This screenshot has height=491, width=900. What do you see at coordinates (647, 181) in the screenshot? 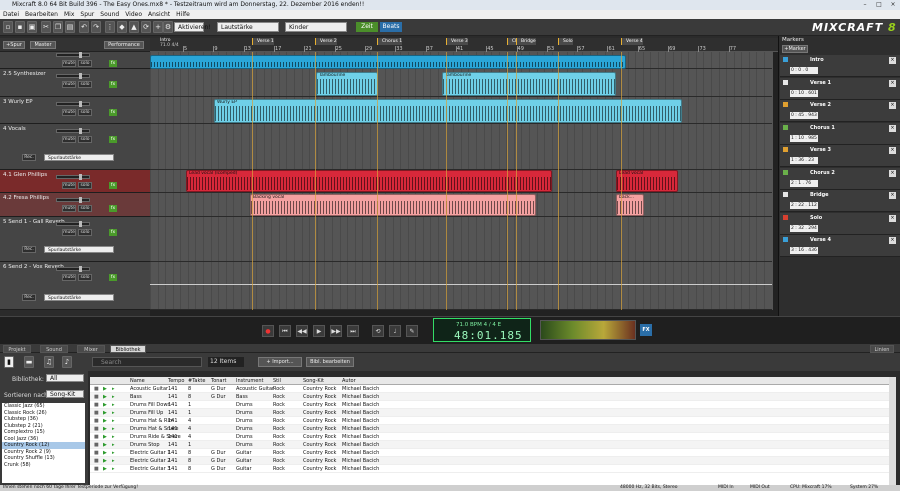
I see `clip-lead-vocal-2: Lead vocal` at bounding box center [647, 181].